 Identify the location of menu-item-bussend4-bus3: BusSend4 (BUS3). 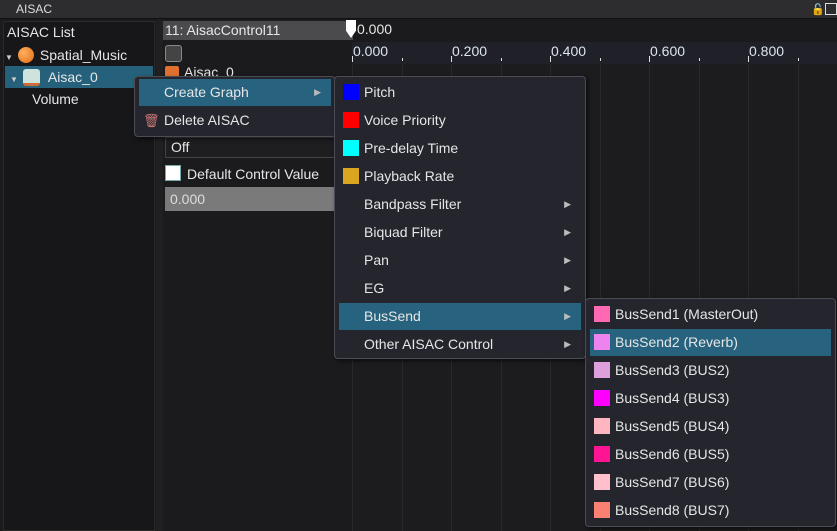
(710, 398).